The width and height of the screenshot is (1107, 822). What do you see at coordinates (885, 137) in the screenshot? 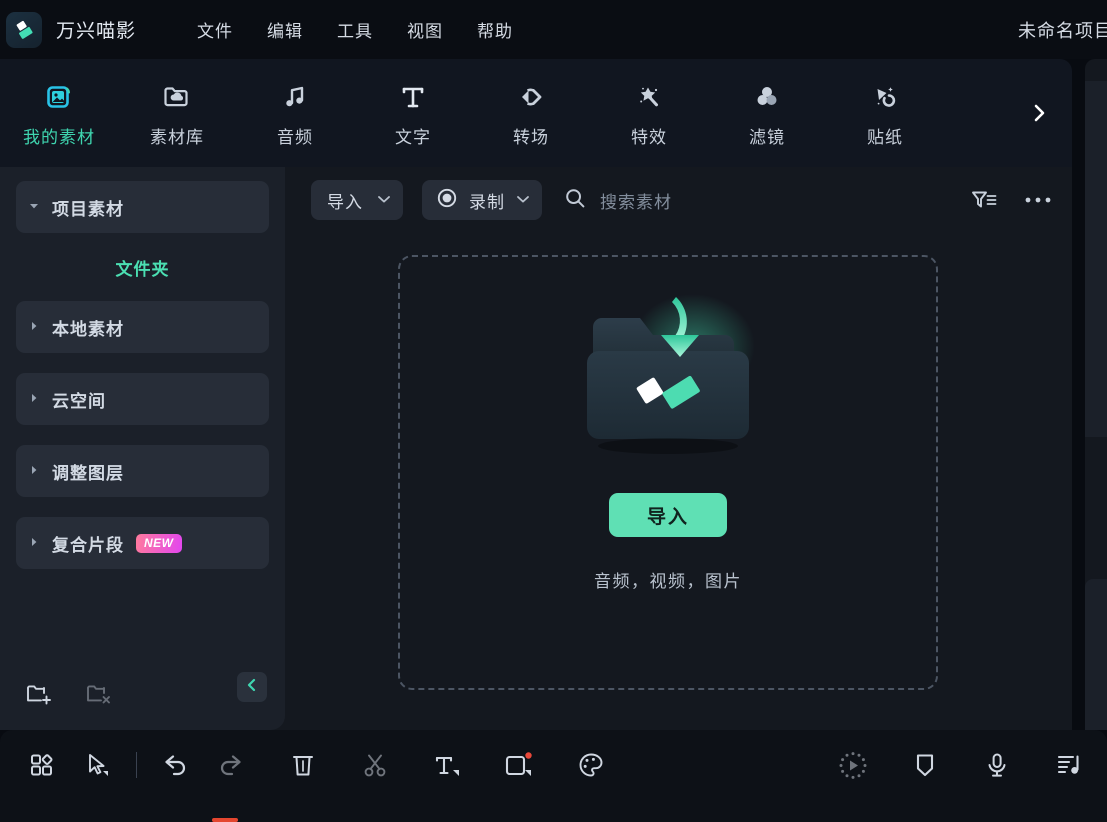
I see `tab-label: 贴纸` at bounding box center [885, 137].